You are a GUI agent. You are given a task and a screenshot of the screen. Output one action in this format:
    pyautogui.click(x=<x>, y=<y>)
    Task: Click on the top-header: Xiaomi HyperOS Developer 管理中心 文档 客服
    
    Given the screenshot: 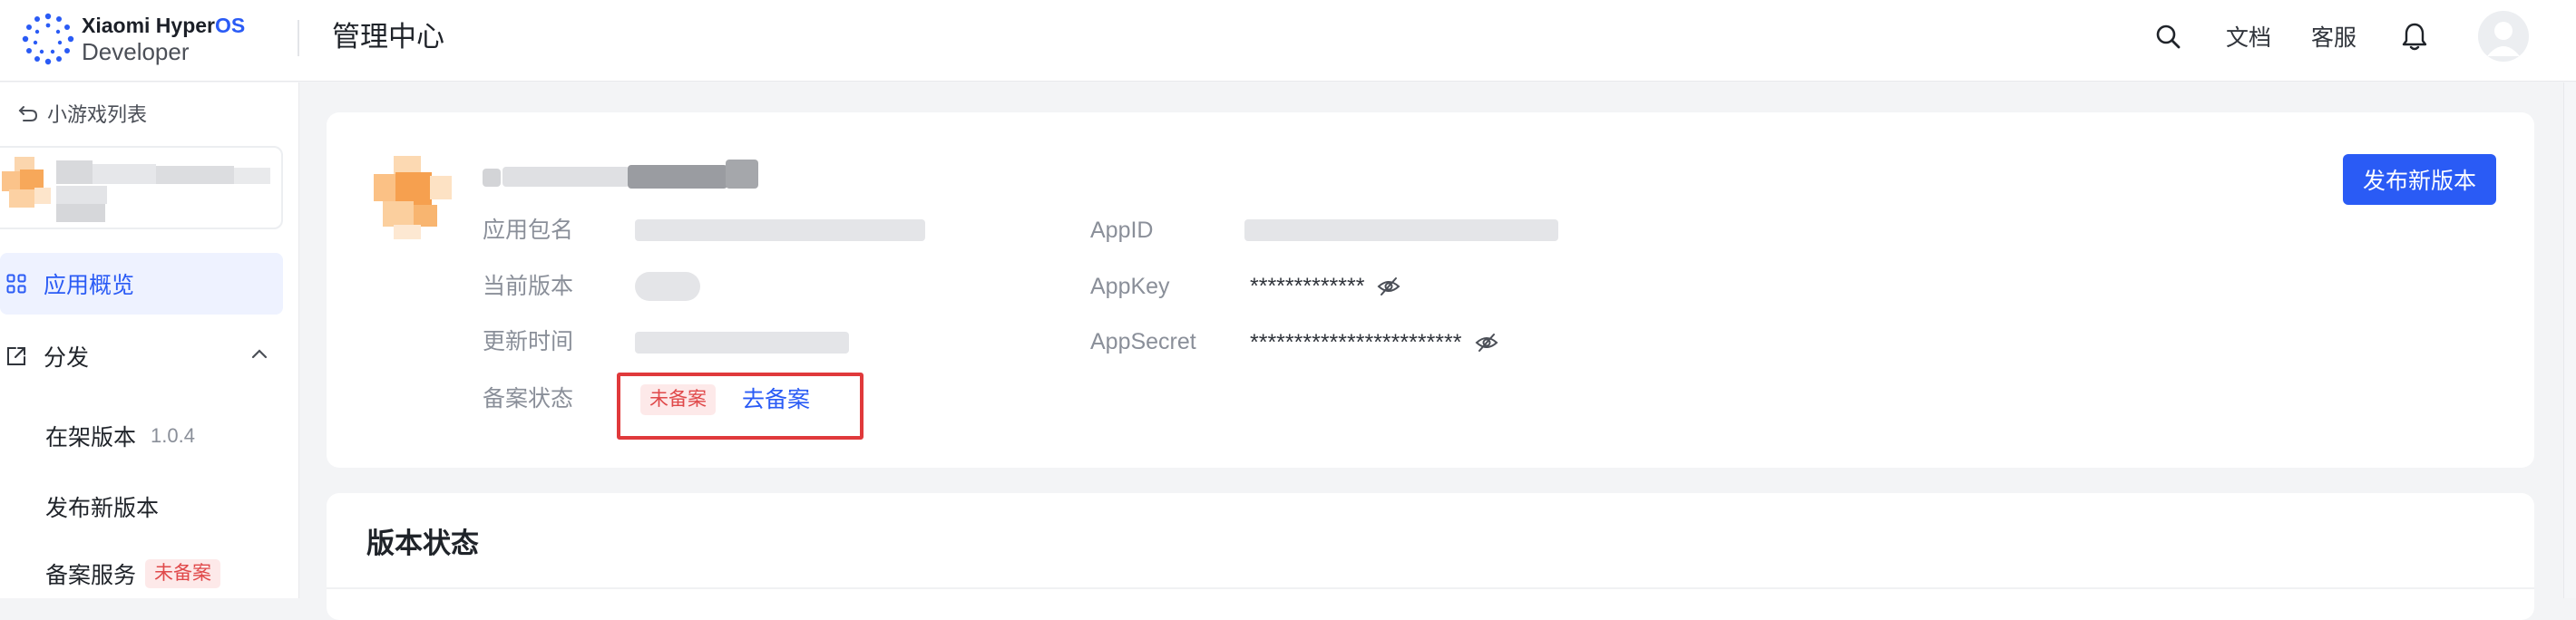 What is the action you would take?
    pyautogui.click(x=1288, y=41)
    